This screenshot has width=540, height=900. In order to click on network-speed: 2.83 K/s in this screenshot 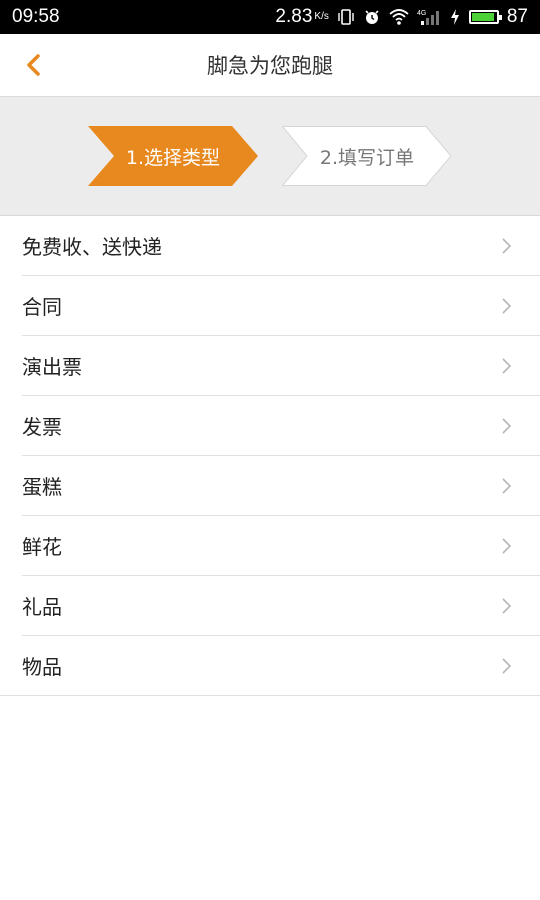, I will do `click(301, 17)`.